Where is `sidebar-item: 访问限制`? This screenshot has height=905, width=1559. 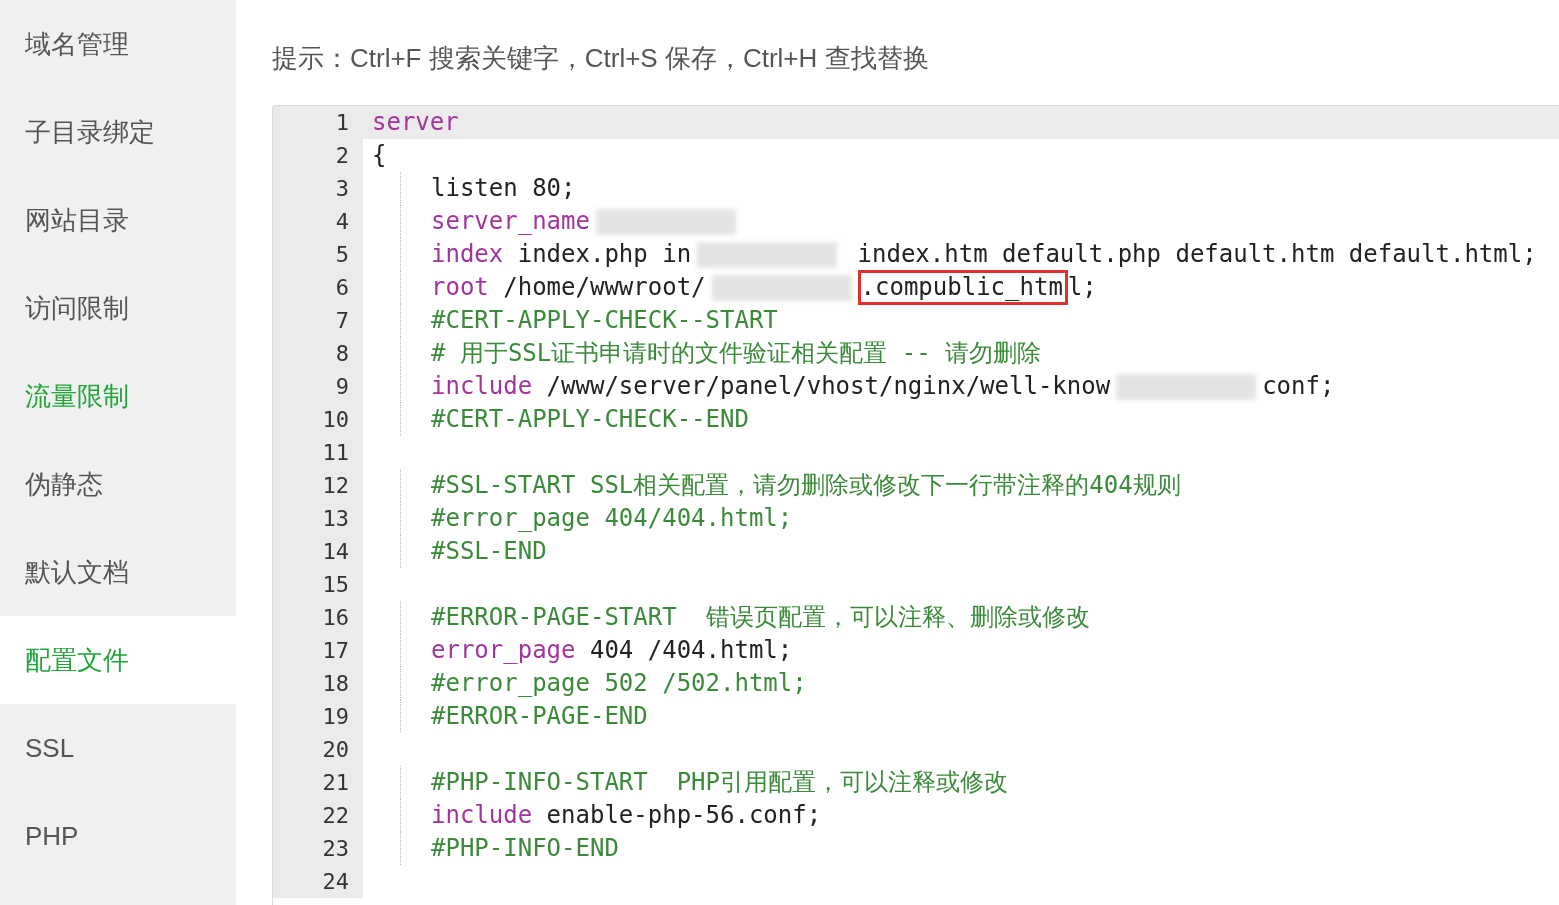 sidebar-item: 访问限制 is located at coordinates (118, 308).